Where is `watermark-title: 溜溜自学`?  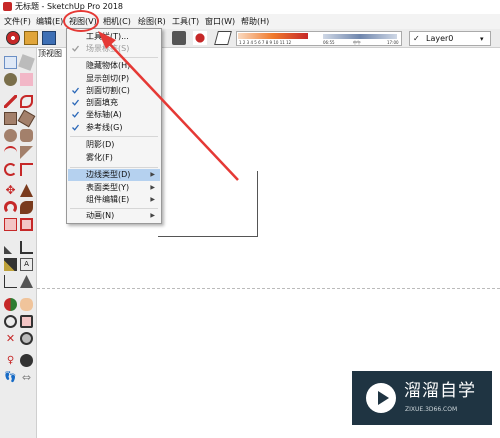 watermark-title: 溜溜自学 is located at coordinates (440, 391).